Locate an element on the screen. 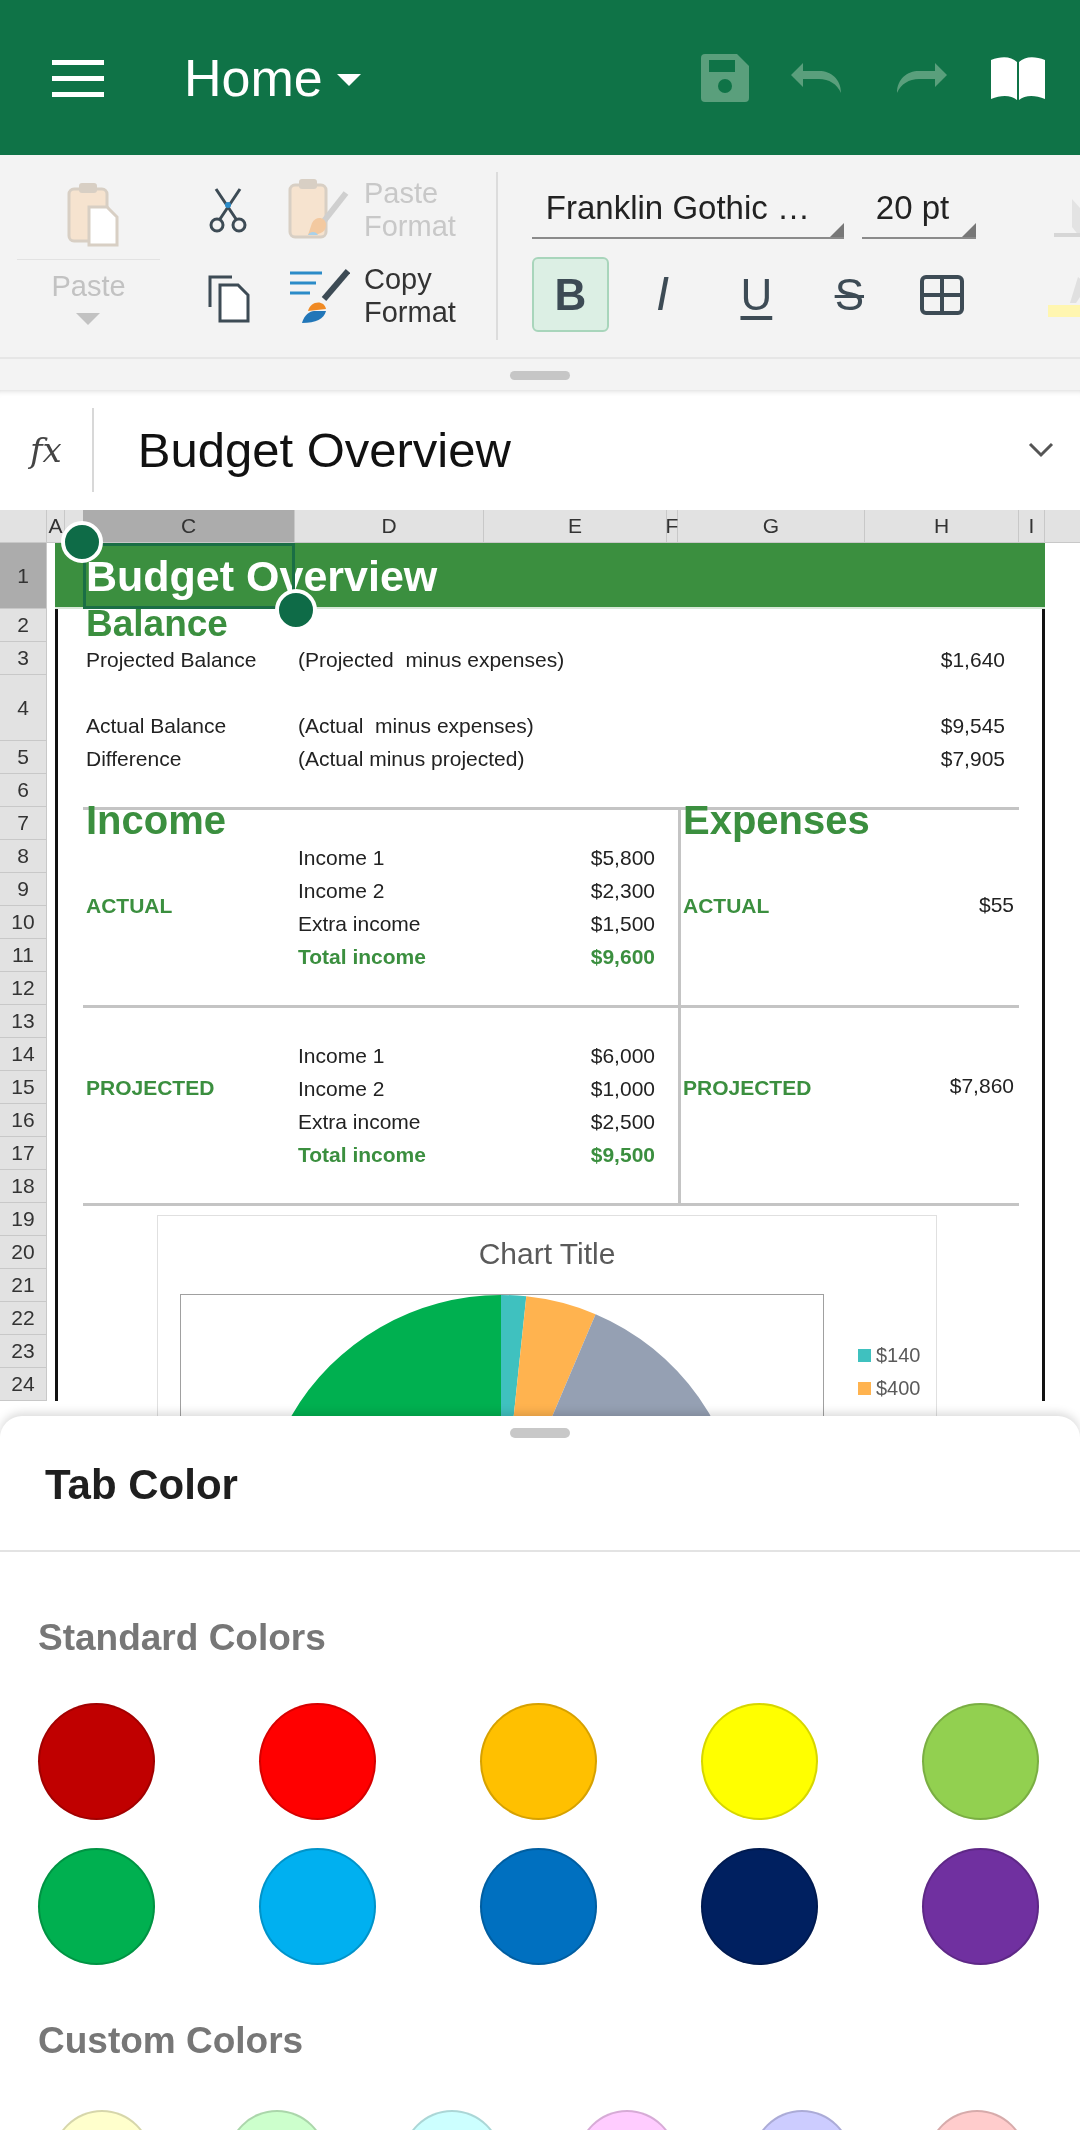 This screenshot has width=1080, height=2130. cell-text: $1,000 is located at coordinates (622, 1089).